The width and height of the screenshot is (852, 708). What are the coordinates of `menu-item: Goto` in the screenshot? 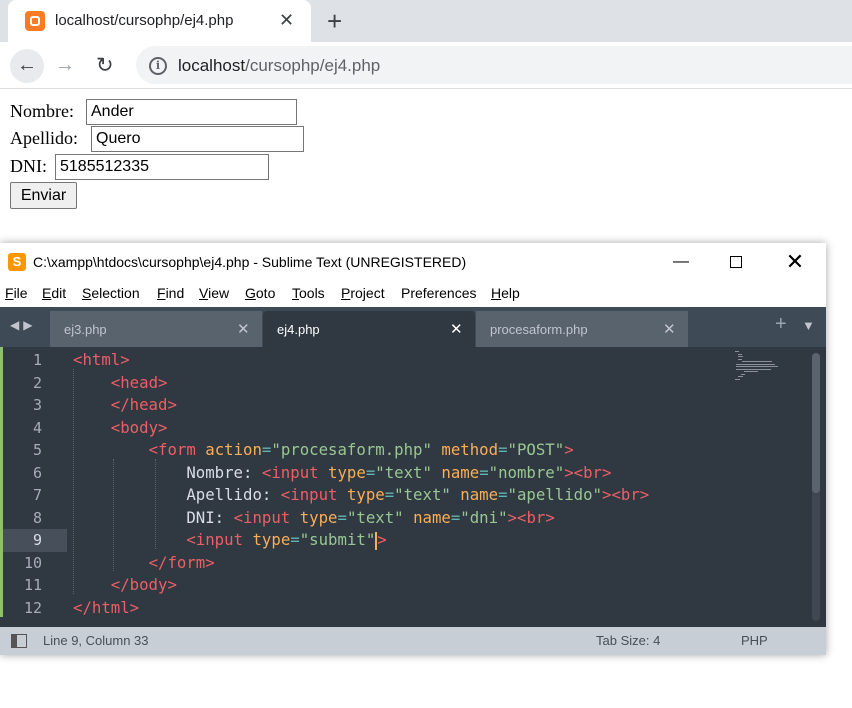 It's located at (260, 293).